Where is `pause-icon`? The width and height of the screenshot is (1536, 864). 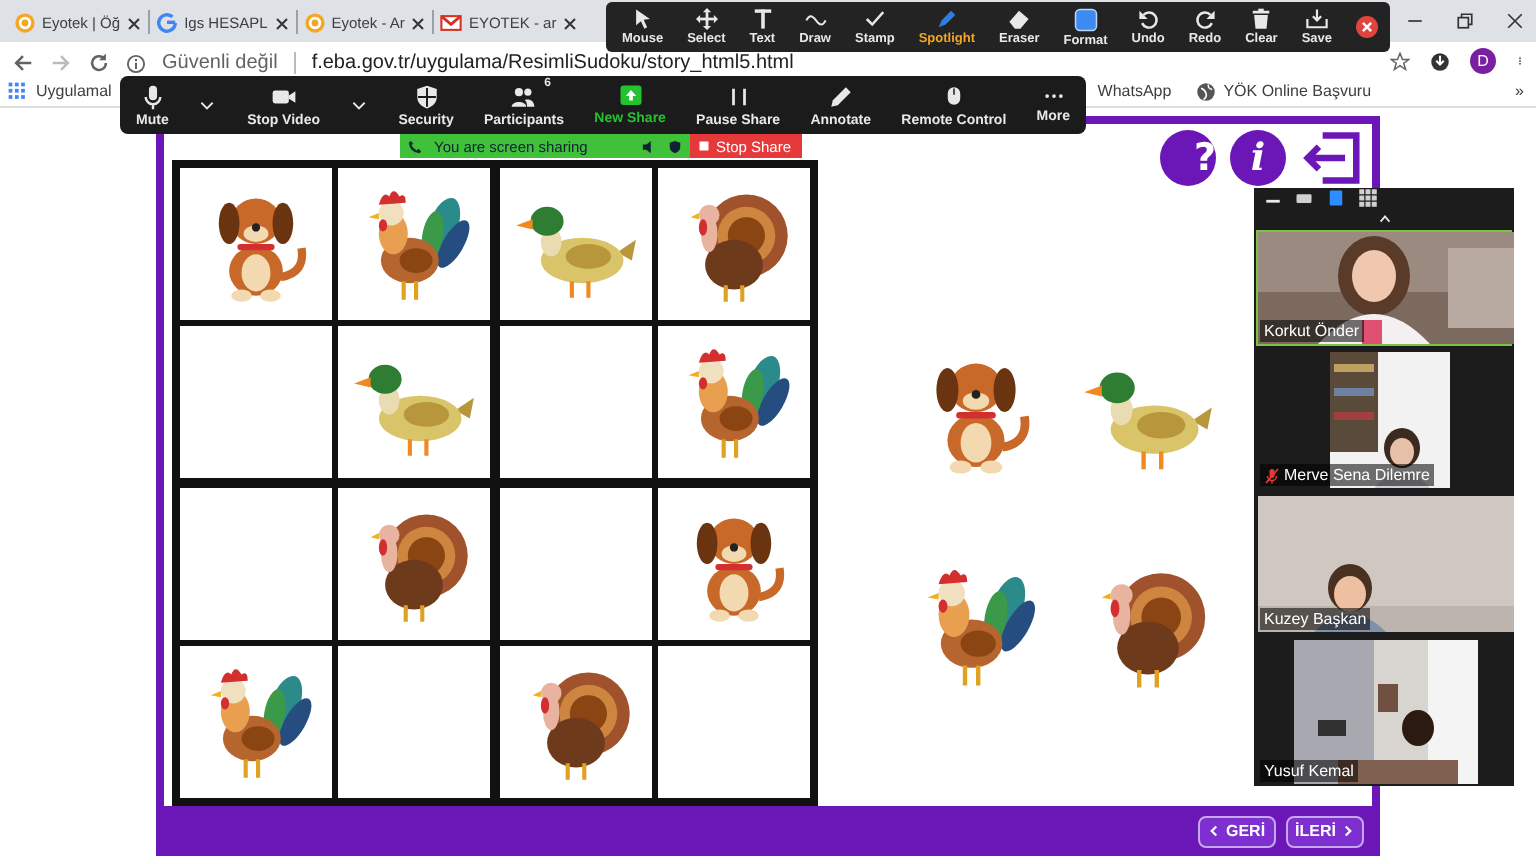 pause-icon is located at coordinates (738, 96).